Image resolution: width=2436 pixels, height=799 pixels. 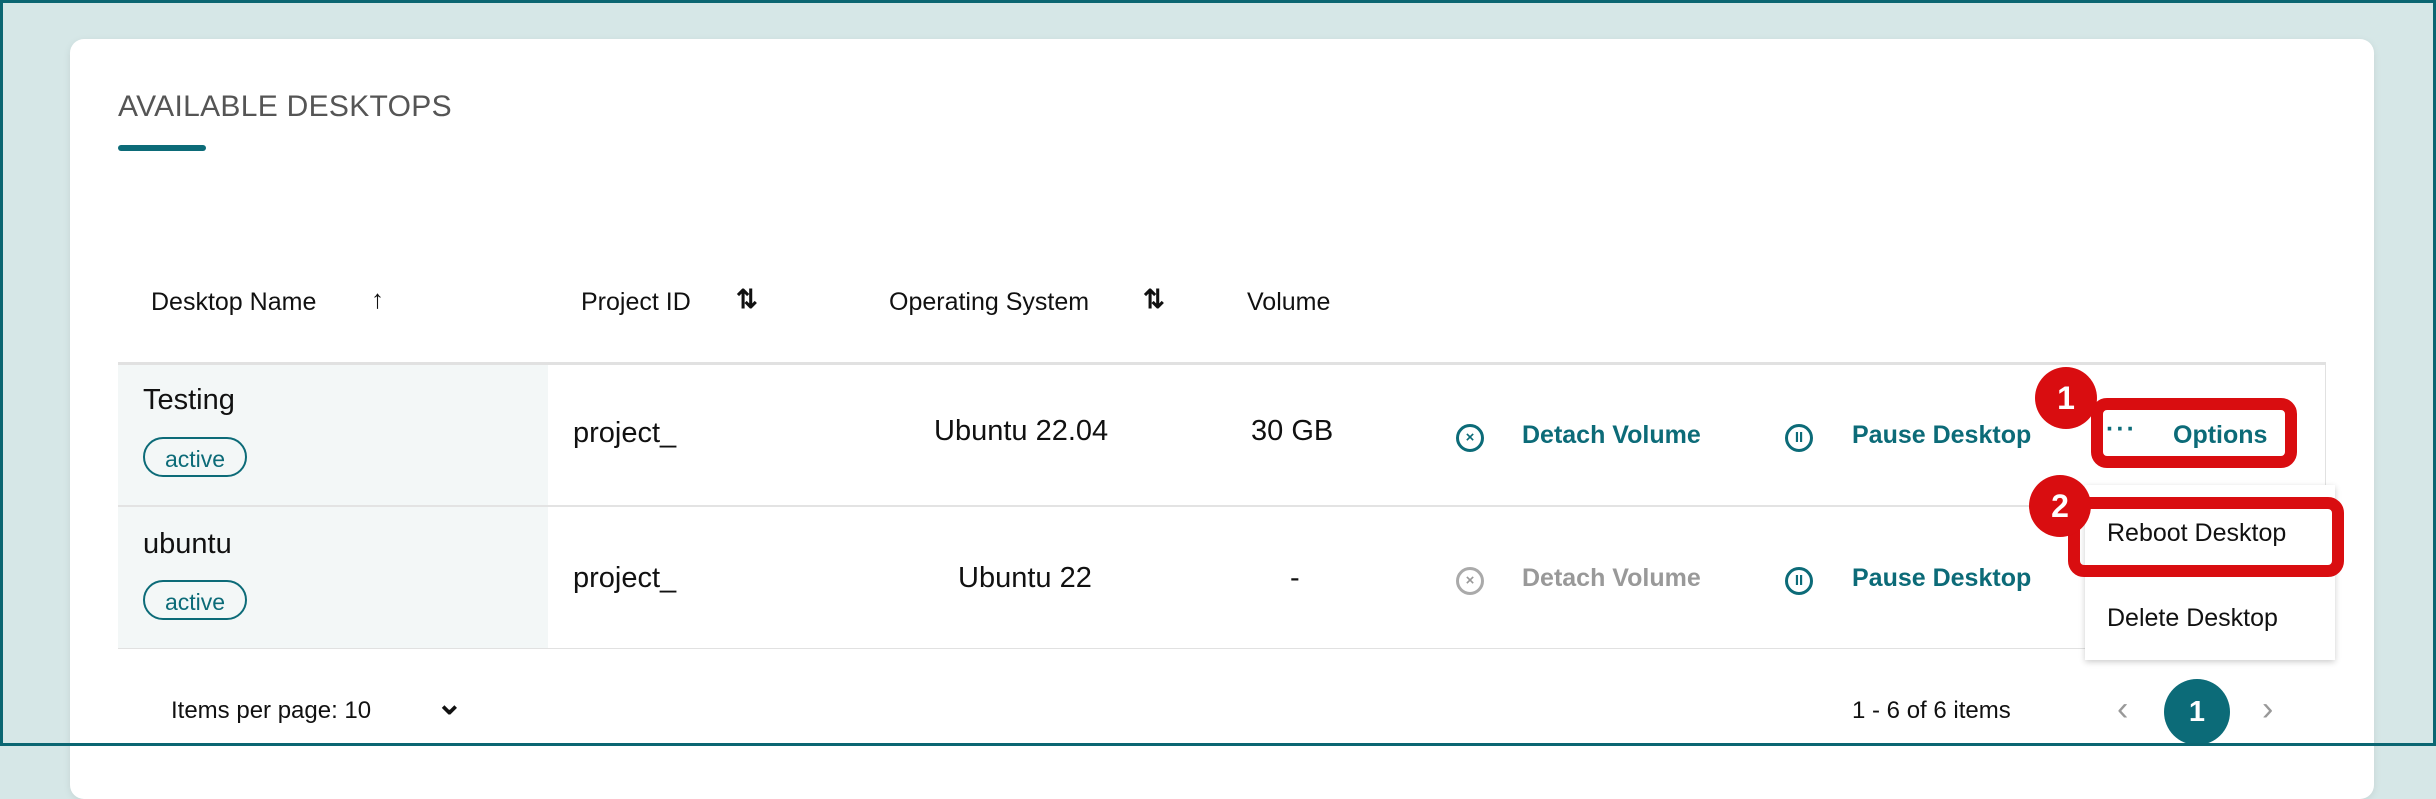 What do you see at coordinates (2192, 618) in the screenshot?
I see `menu-item-delete-desktop: Delete Desktop` at bounding box center [2192, 618].